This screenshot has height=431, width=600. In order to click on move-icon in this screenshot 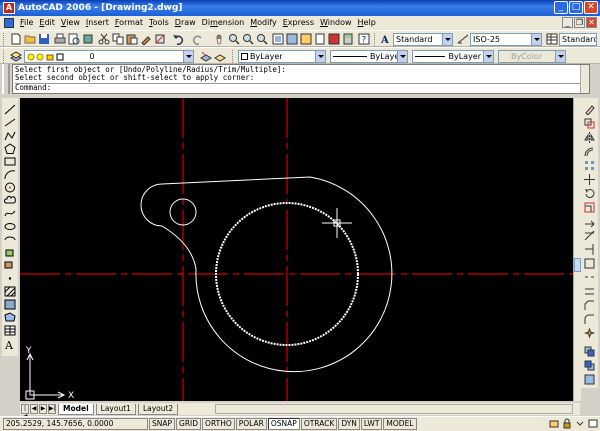, I will do `click(589, 179)`.